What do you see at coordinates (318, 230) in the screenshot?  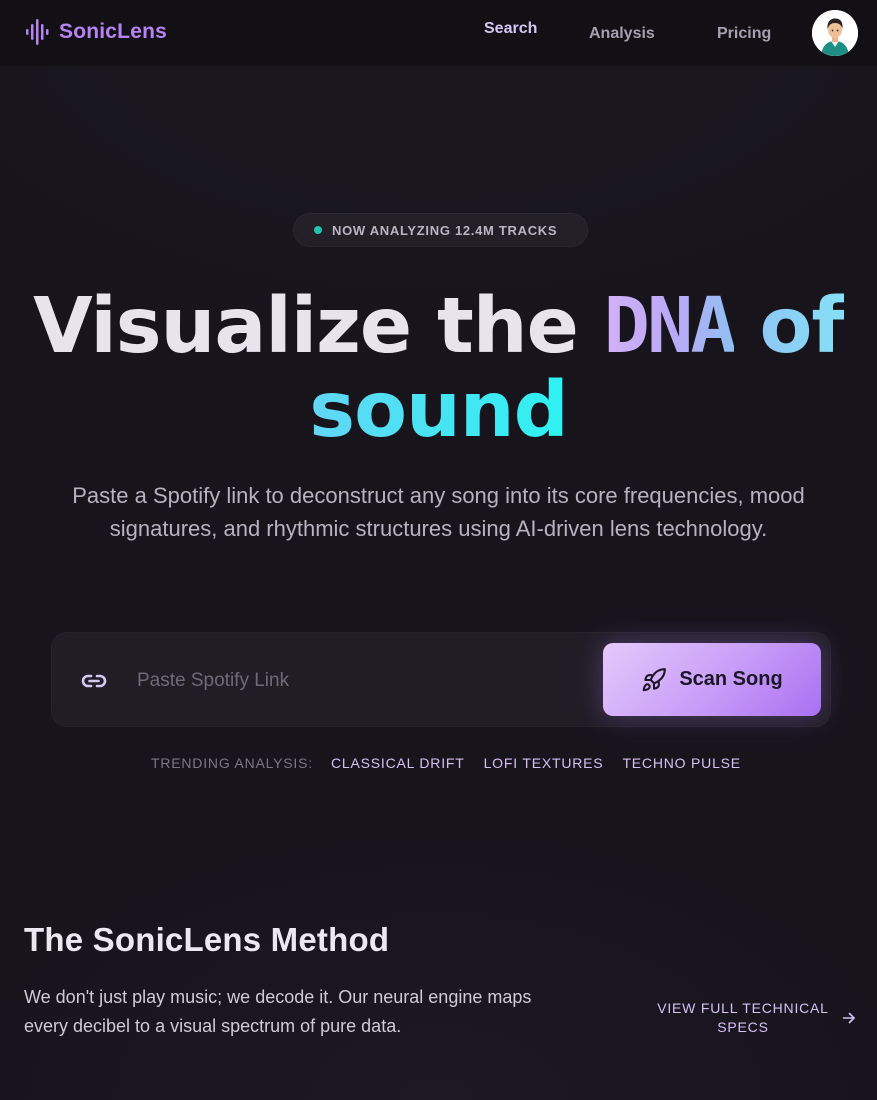 I see `status-dot-icon` at bounding box center [318, 230].